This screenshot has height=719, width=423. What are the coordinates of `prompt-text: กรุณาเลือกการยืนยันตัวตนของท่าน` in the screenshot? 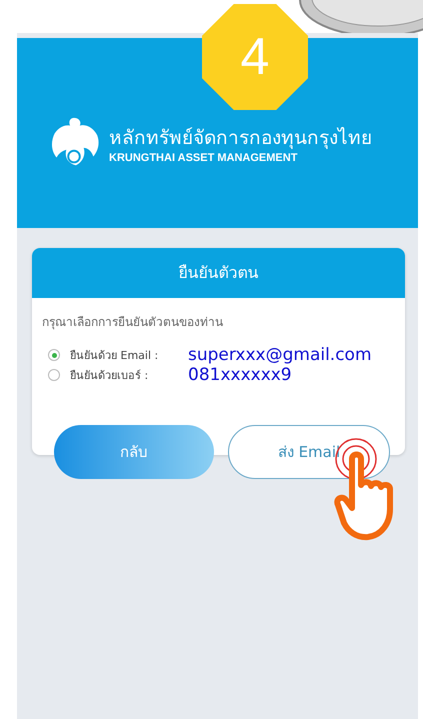 It's located at (133, 322).